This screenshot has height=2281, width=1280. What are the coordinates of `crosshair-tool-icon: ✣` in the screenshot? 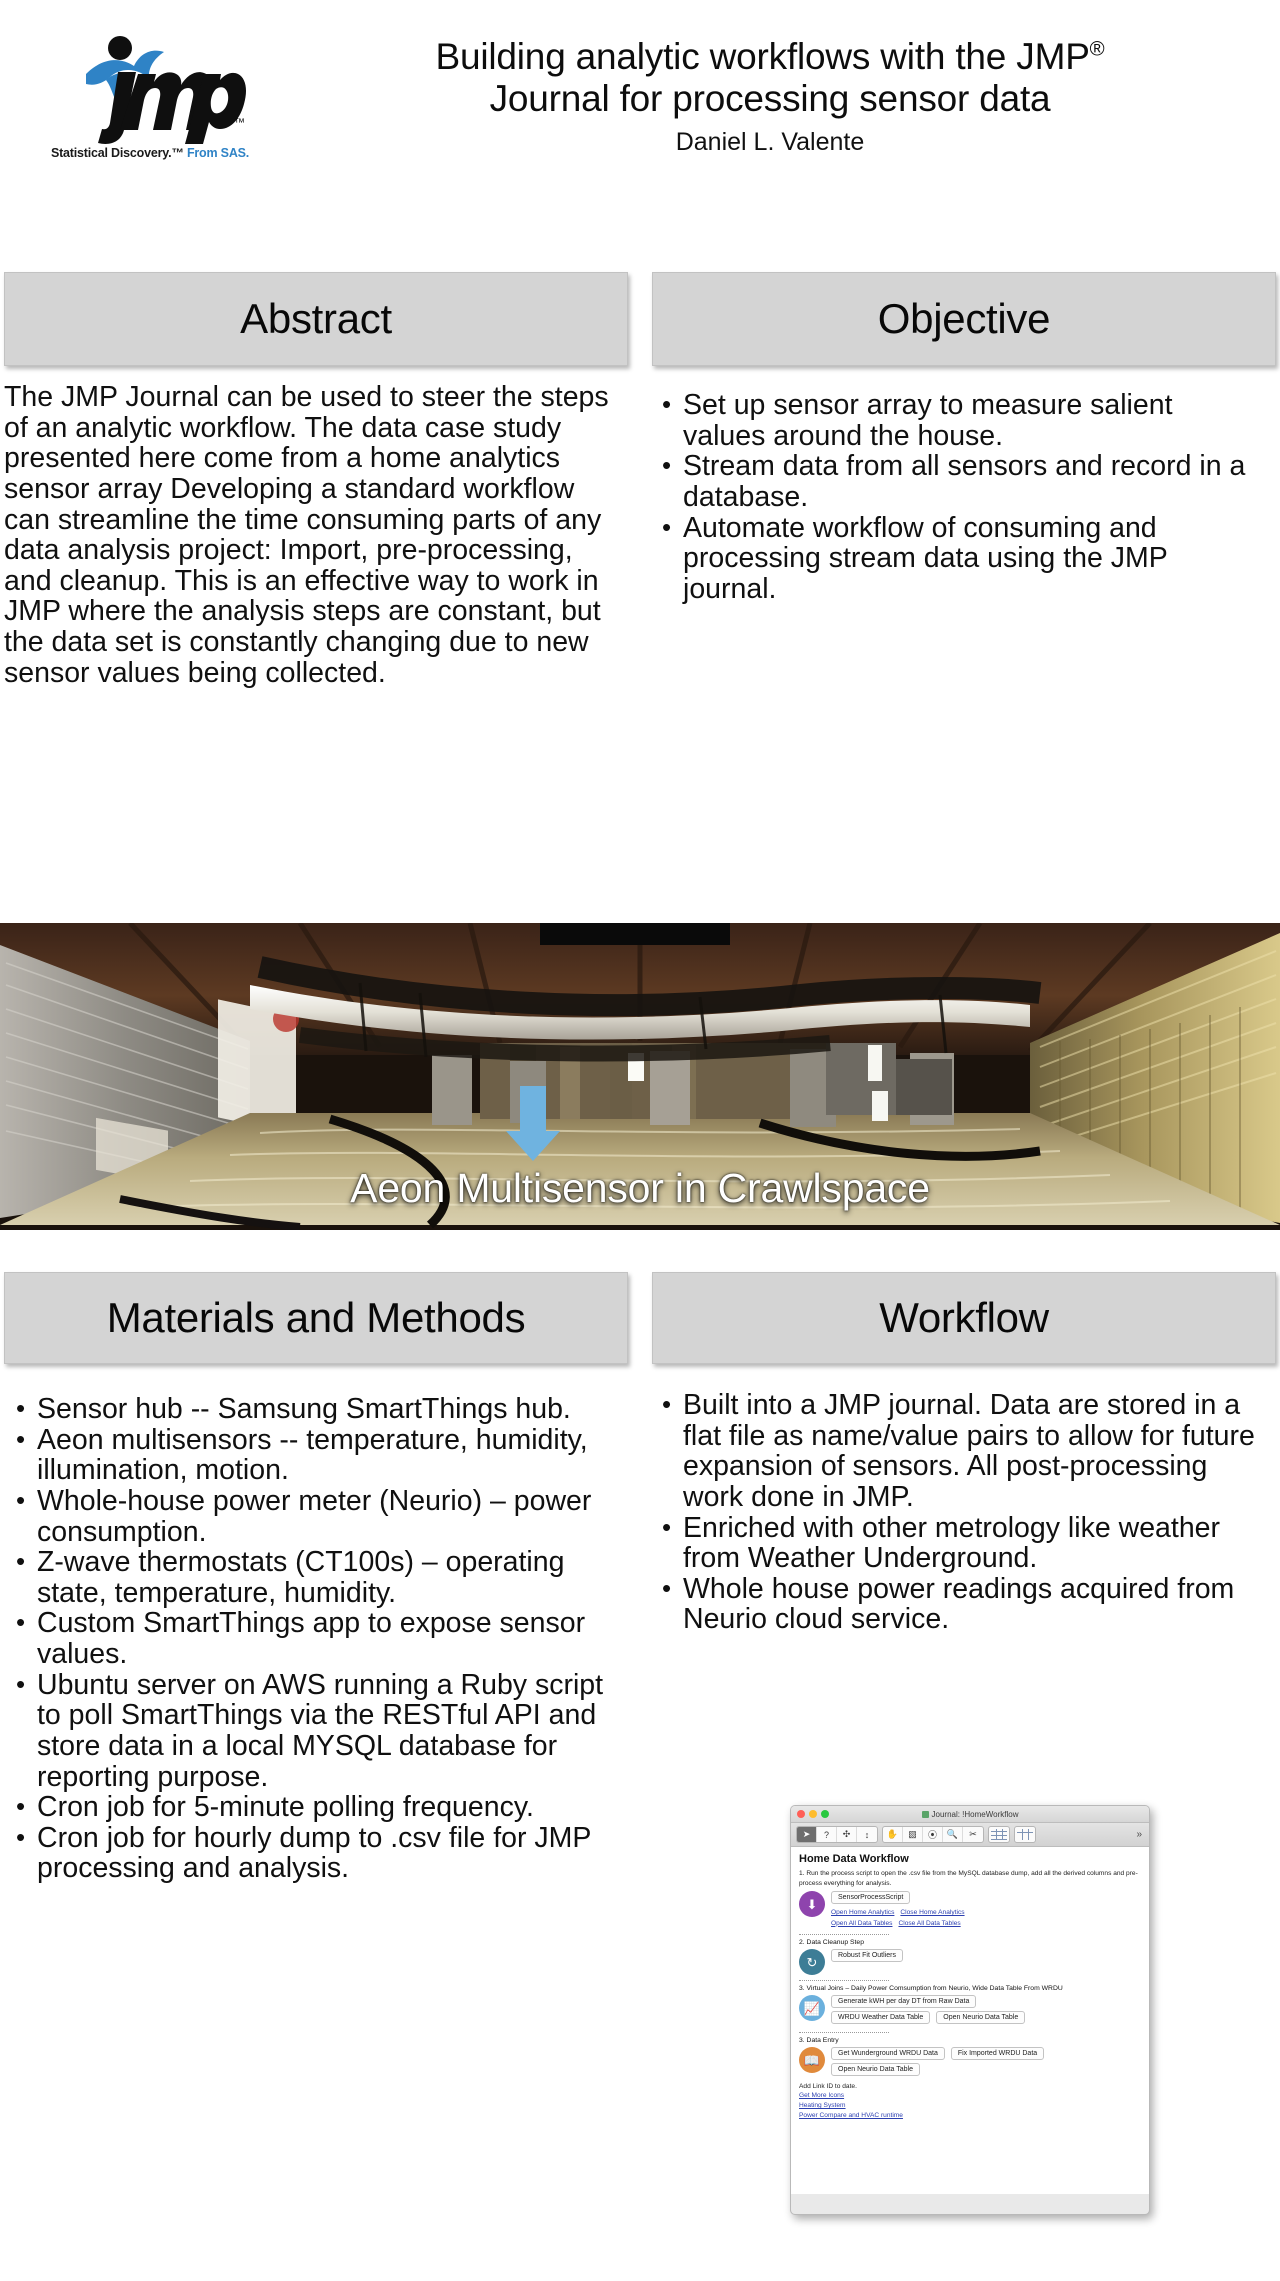 It's located at (847, 1834).